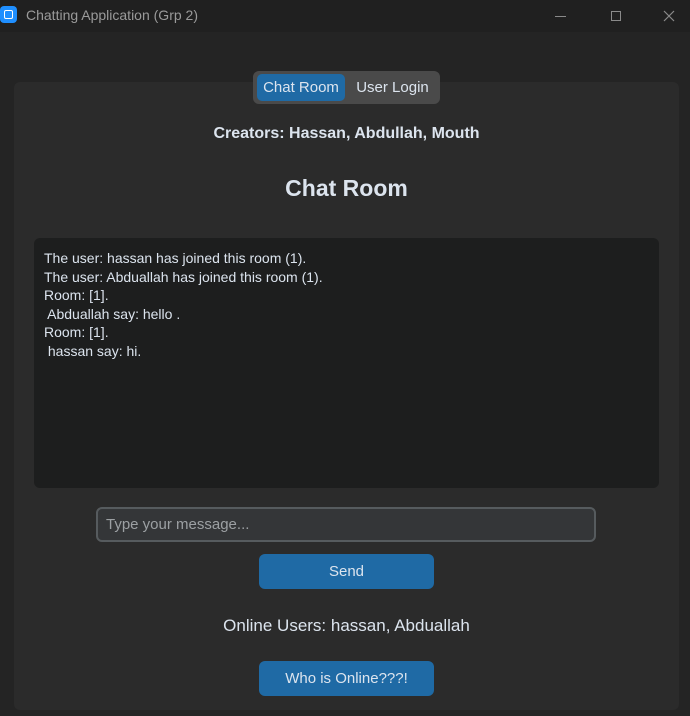 This screenshot has width=690, height=716. Describe the element at coordinates (346, 625) in the screenshot. I see `online-users-label: Online Users: hassan, Abduallah` at that location.